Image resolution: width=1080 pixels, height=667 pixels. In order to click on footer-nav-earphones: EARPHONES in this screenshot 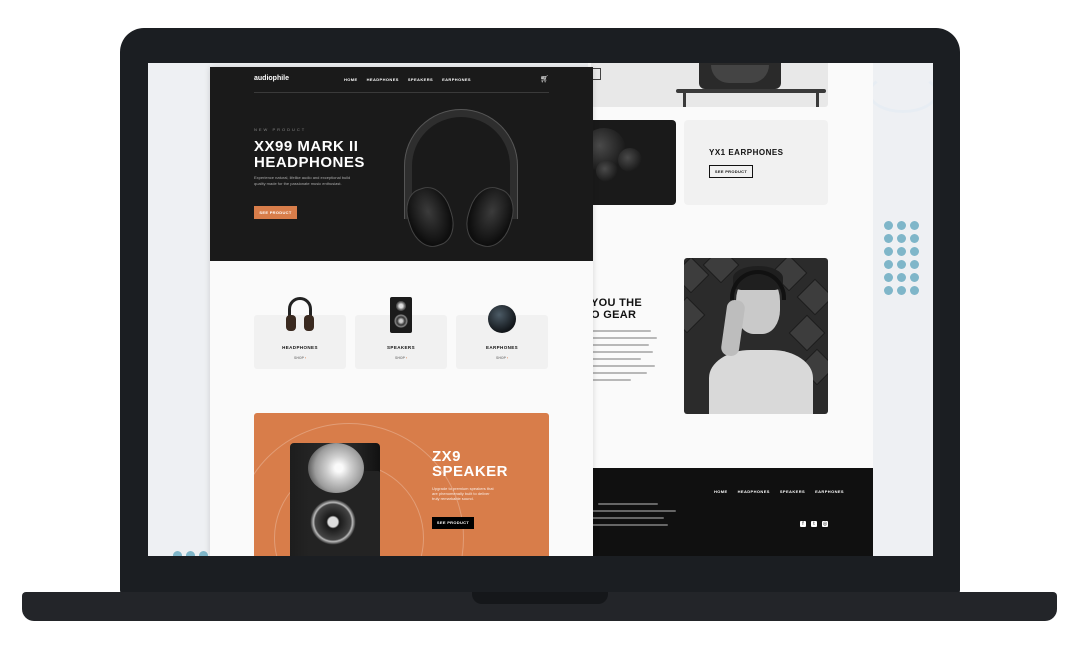, I will do `click(829, 491)`.